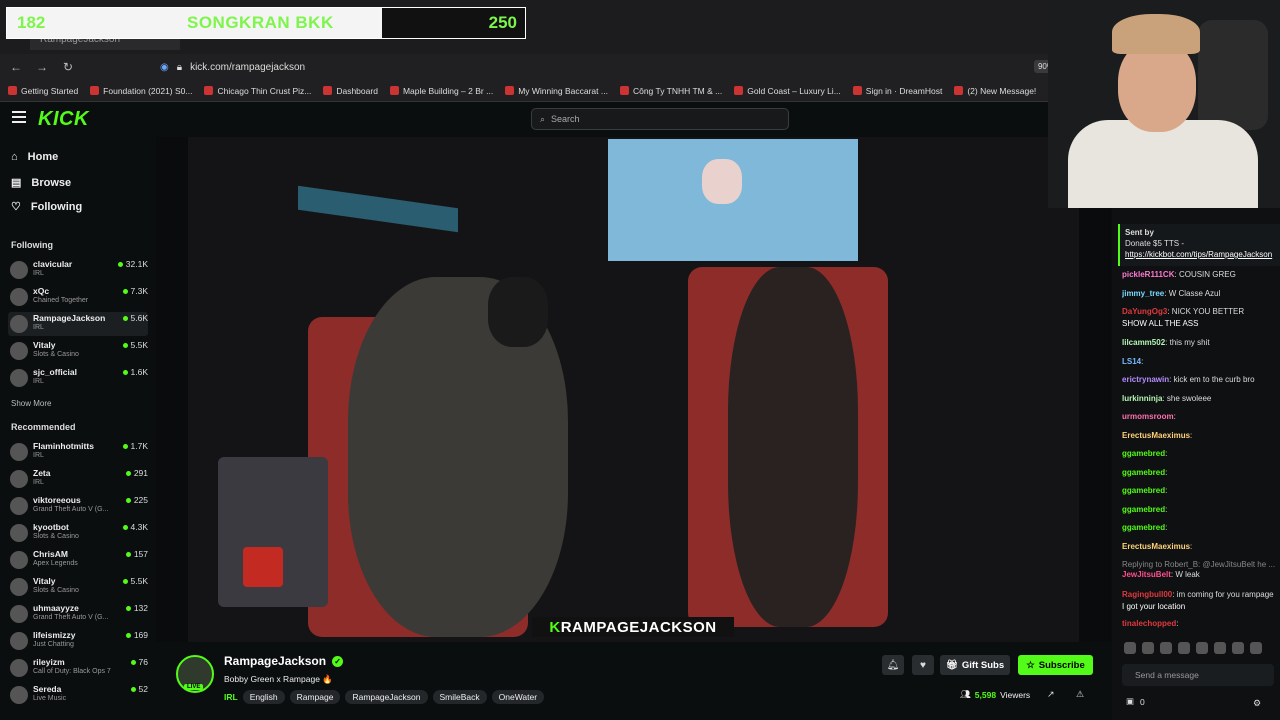 The width and height of the screenshot is (1280, 720). Describe the element at coordinates (1144, 311) in the screenshot. I see `chat-username: DaYungOg3` at that location.